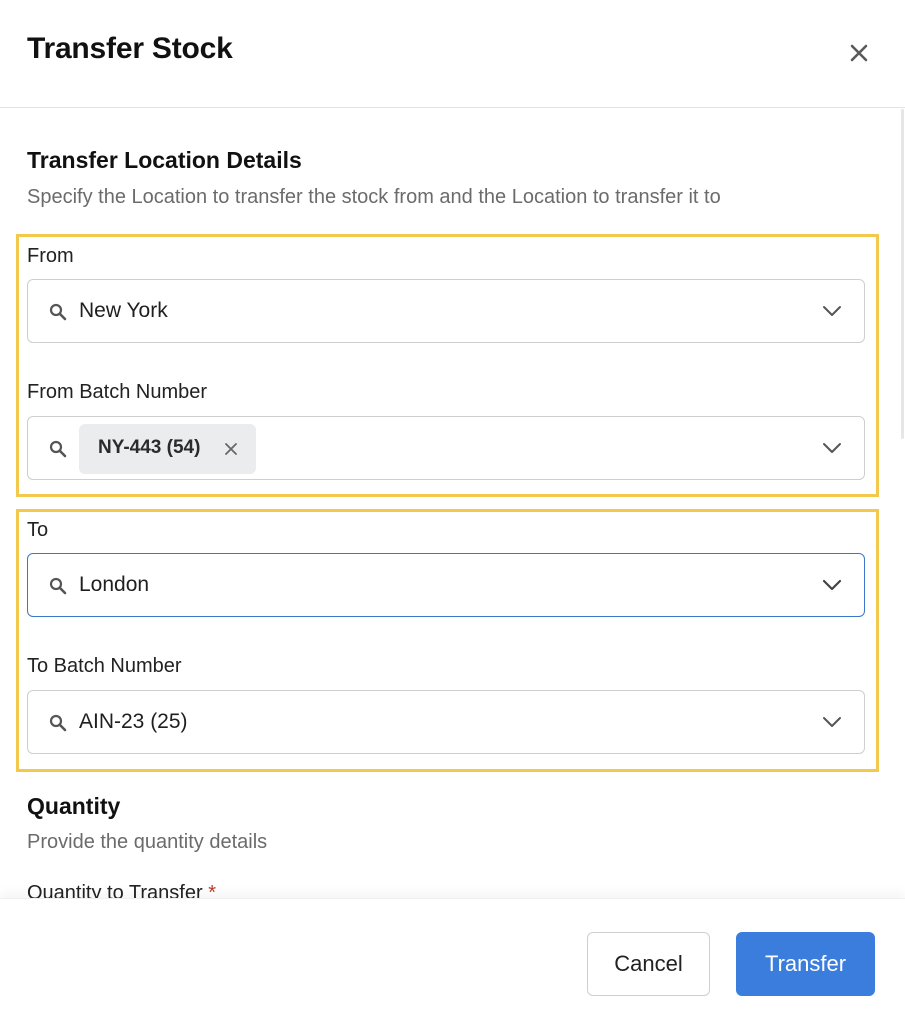  What do you see at coordinates (149, 447) in the screenshot?
I see `batch-chip-label: NY-443 (54)` at bounding box center [149, 447].